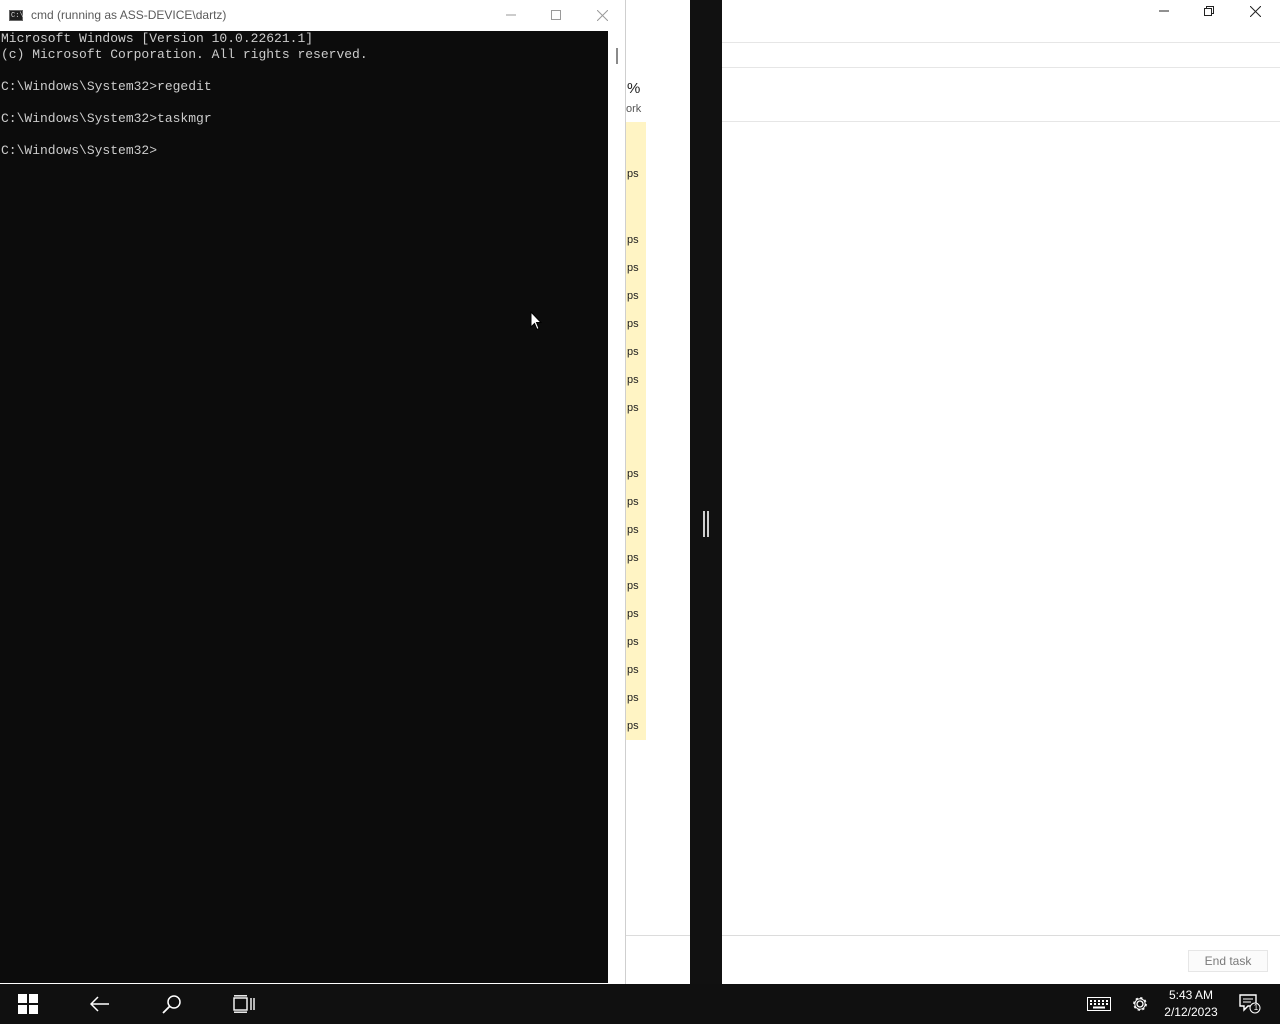  I want to click on task-view-button, so click(244, 1004).